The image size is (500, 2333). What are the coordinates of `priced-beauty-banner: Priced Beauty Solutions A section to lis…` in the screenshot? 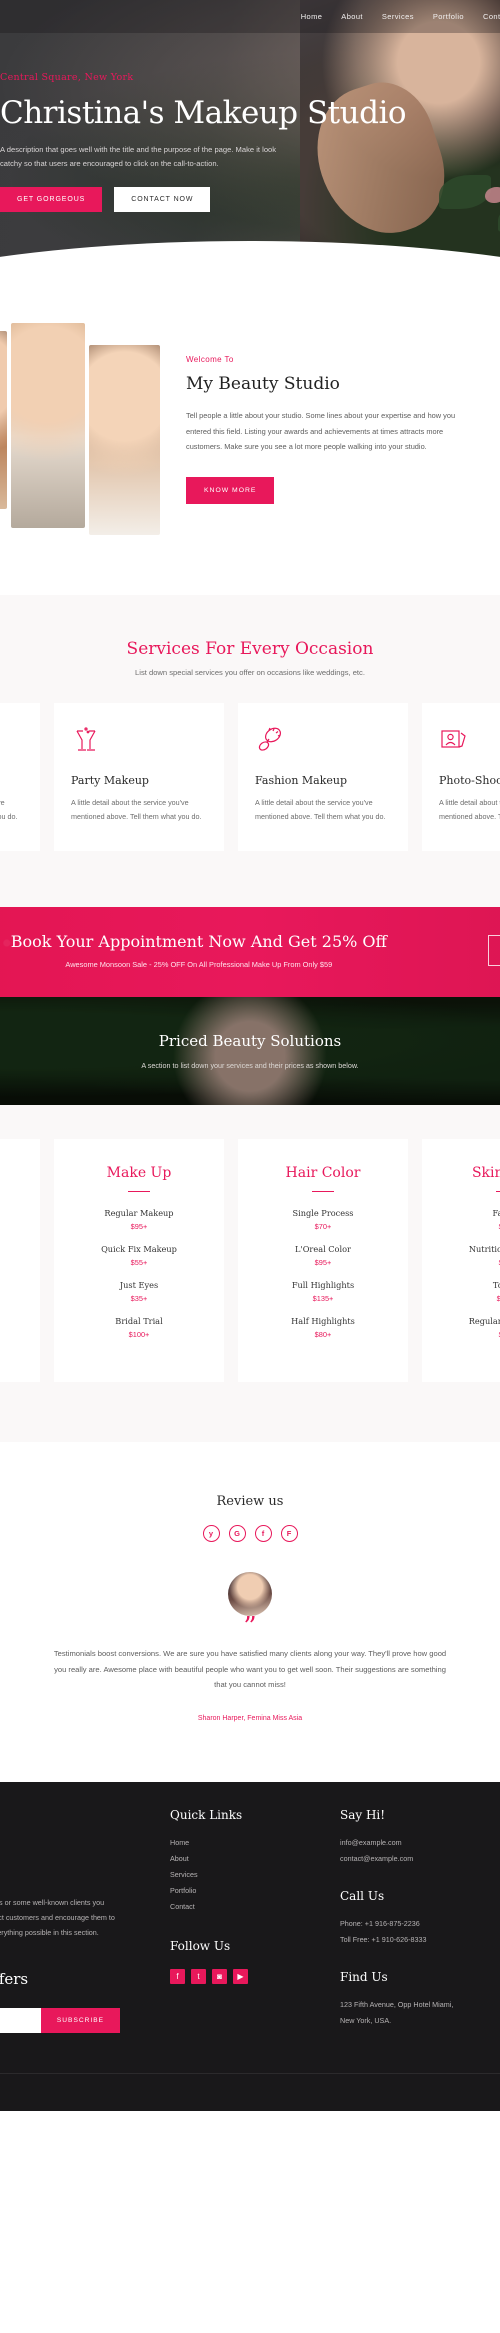 It's located at (250, 1050).